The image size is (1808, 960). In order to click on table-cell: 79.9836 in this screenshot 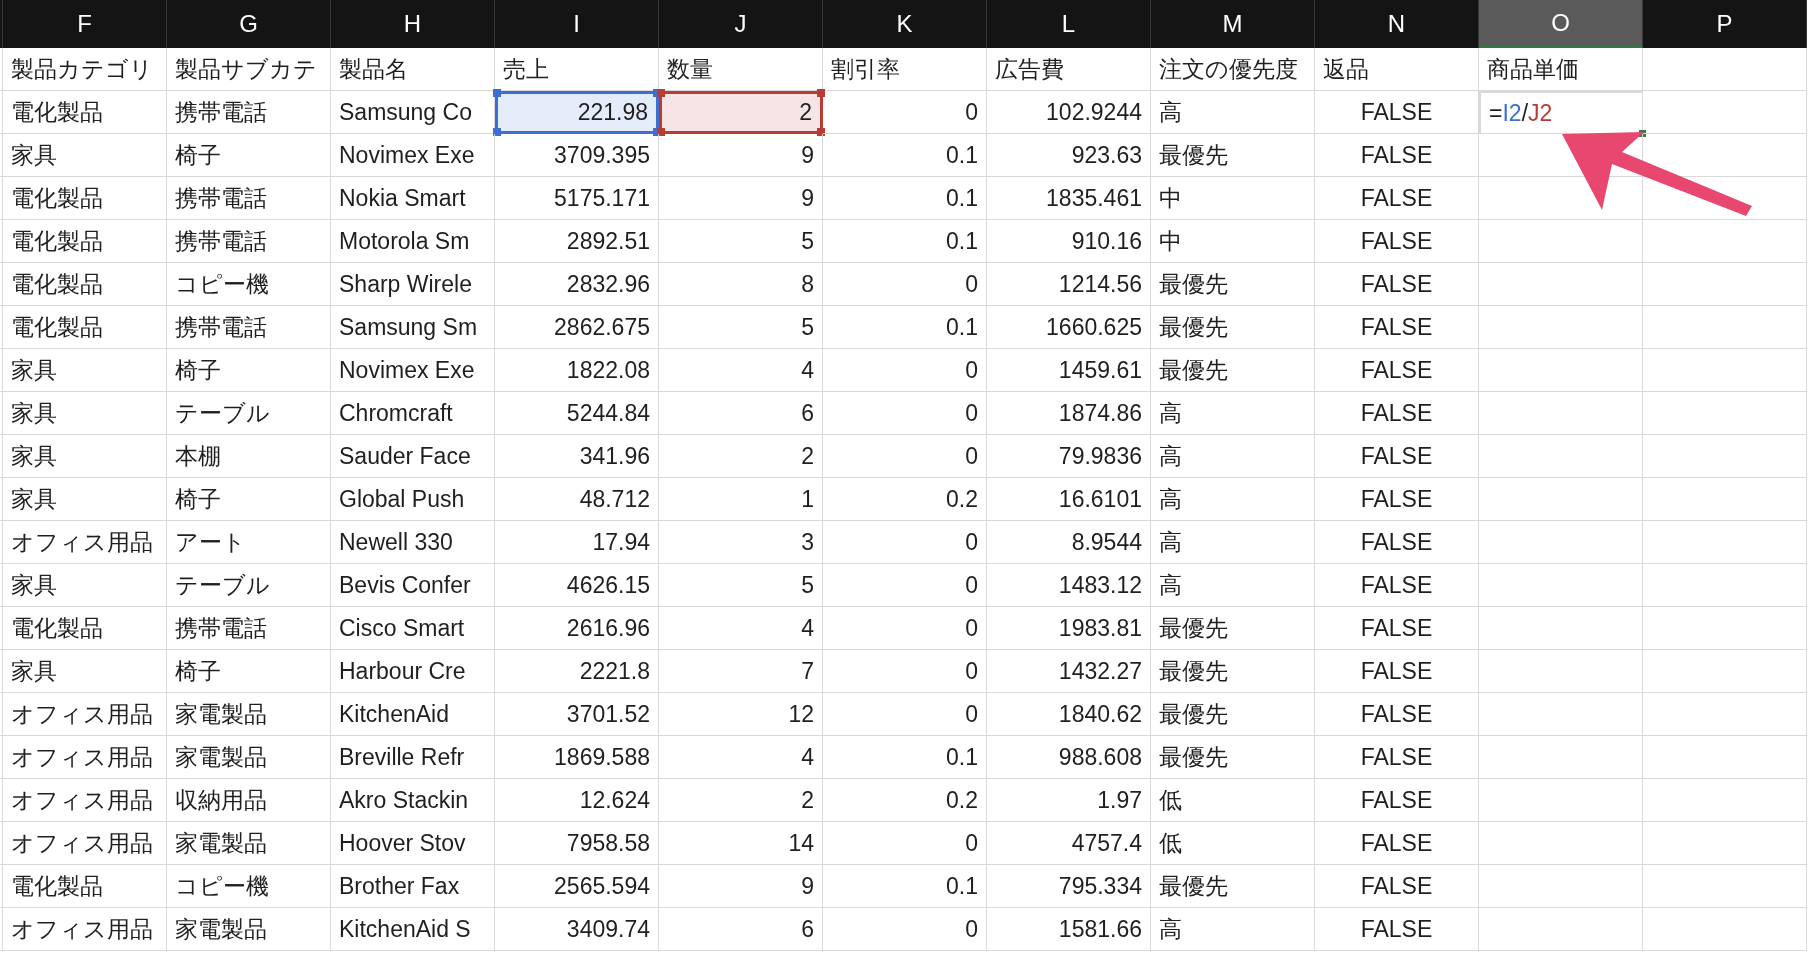, I will do `click(1069, 456)`.